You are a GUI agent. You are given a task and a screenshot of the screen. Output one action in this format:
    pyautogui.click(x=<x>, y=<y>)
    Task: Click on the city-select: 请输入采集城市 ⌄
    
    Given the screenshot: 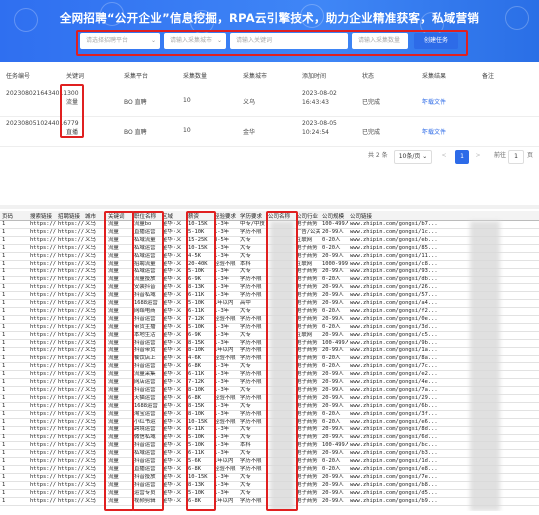 What is the action you would take?
    pyautogui.click(x=195, y=41)
    